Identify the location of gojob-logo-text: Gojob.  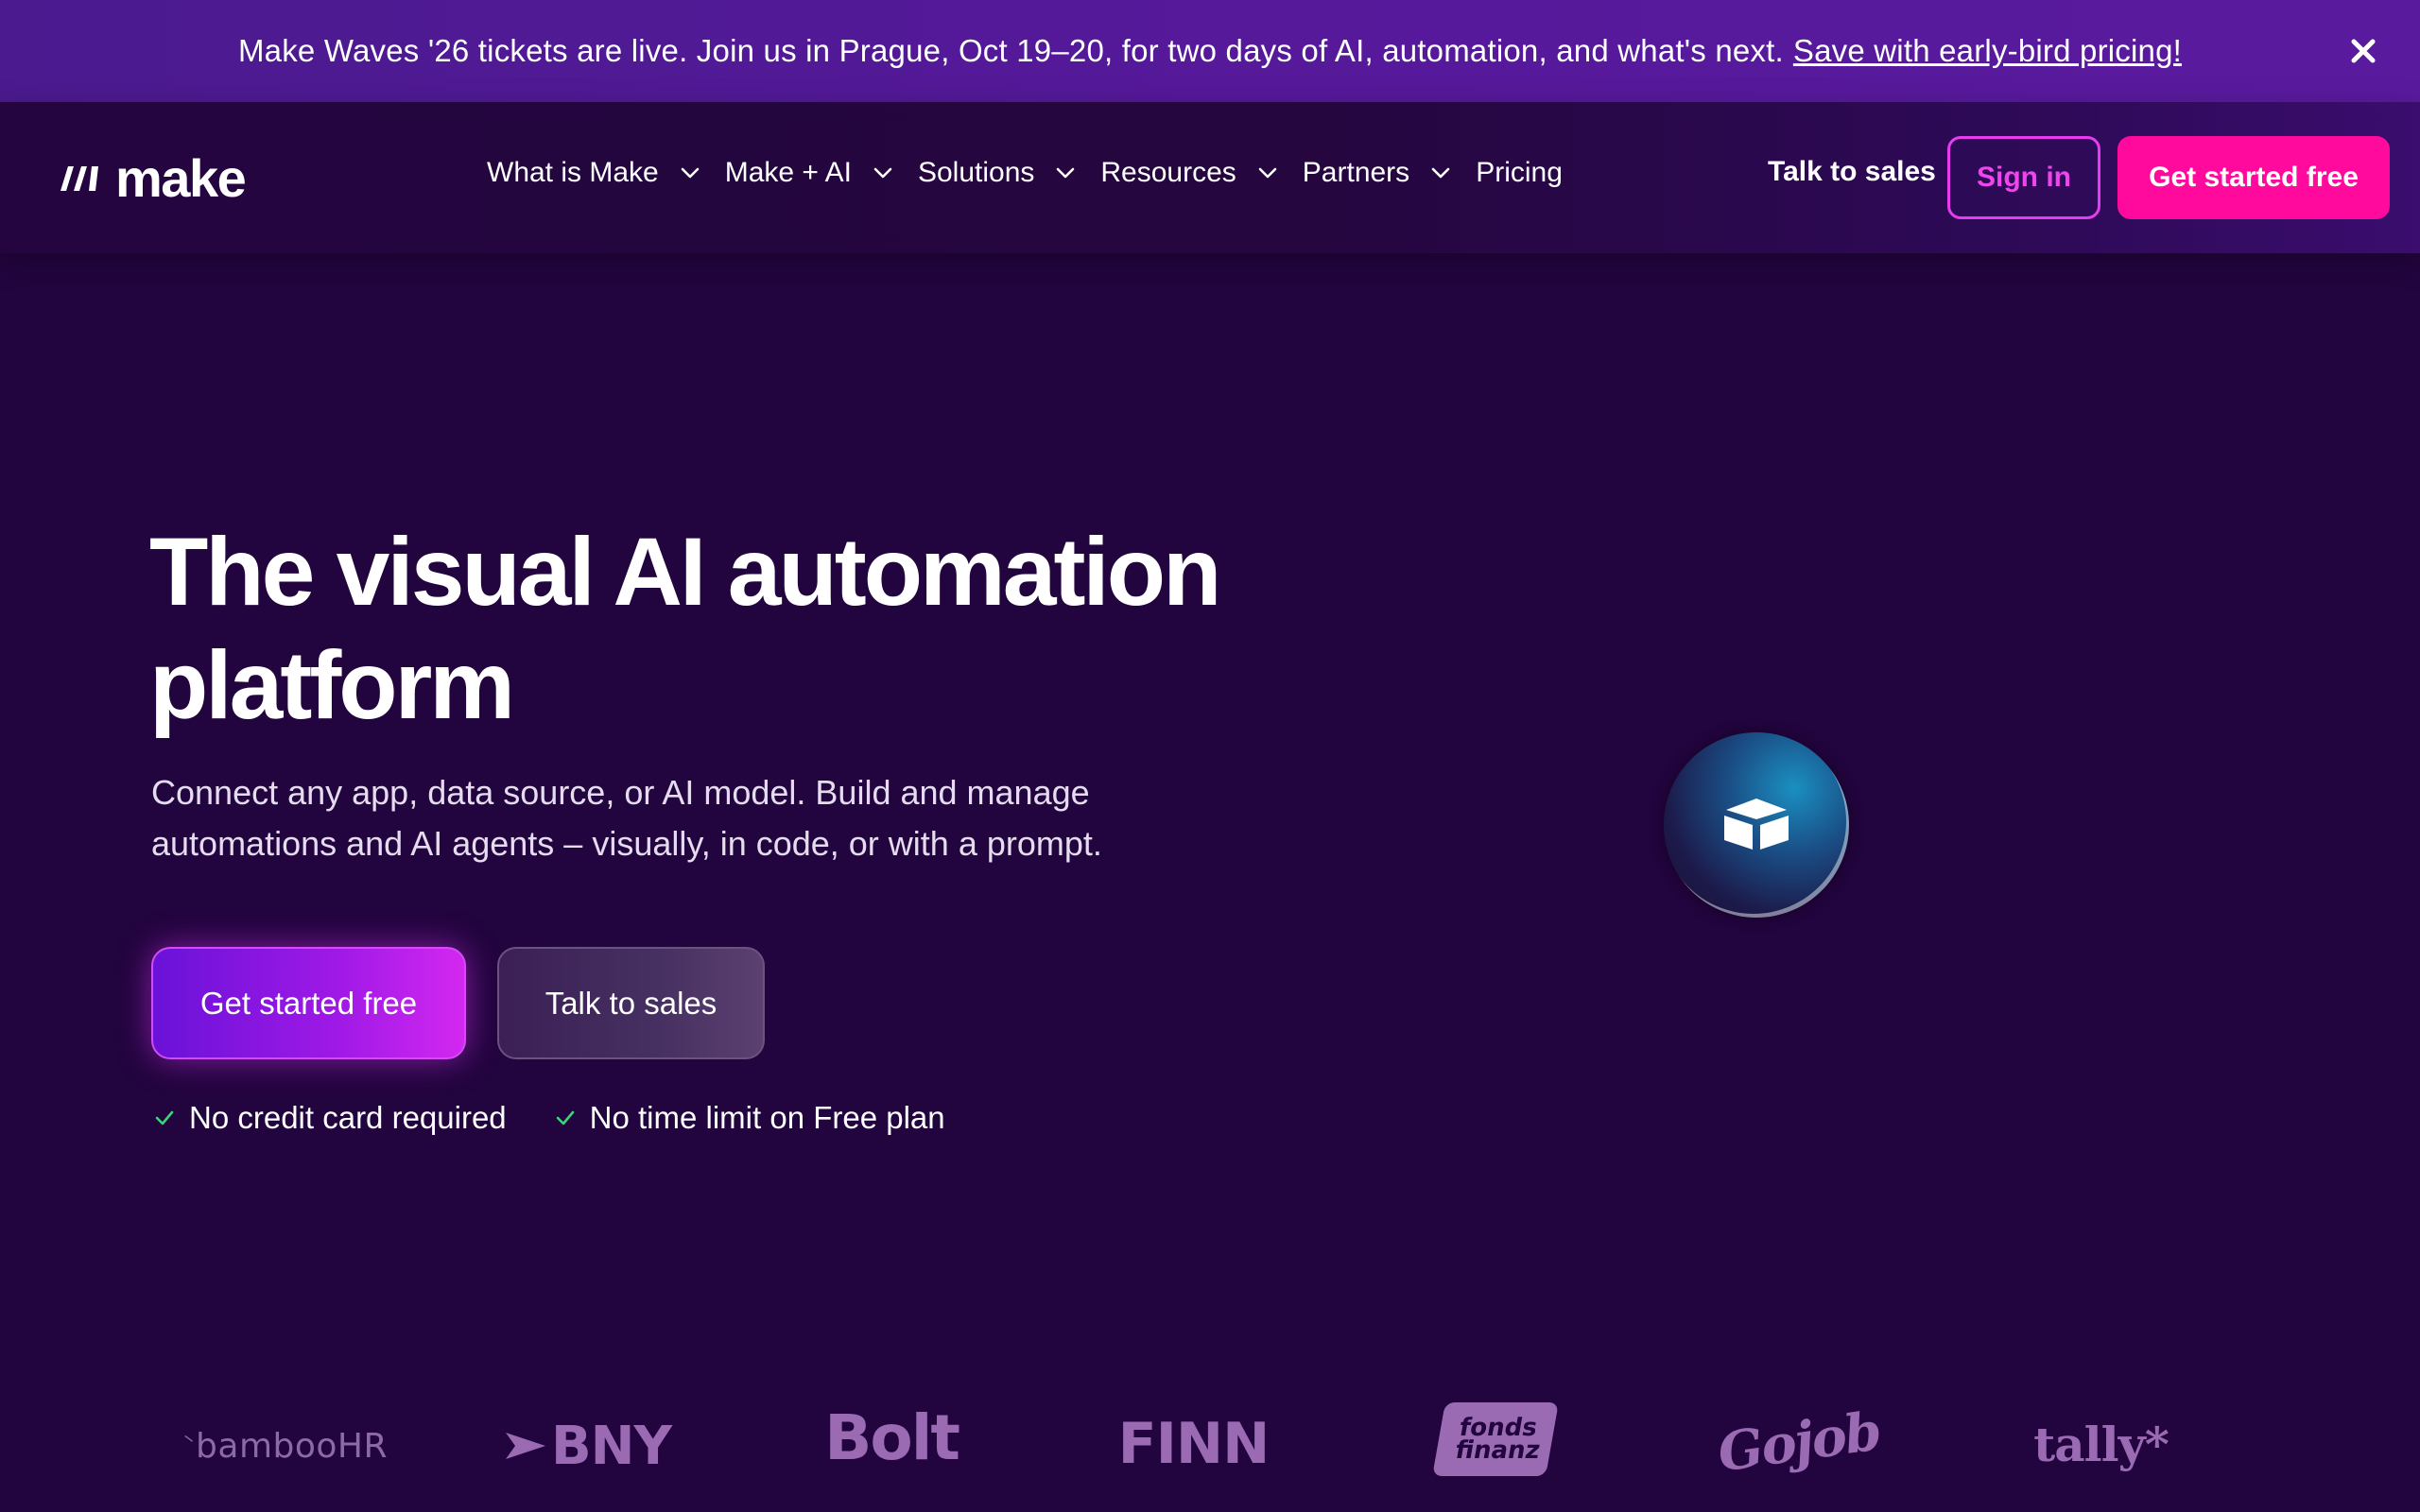
(1798, 1442).